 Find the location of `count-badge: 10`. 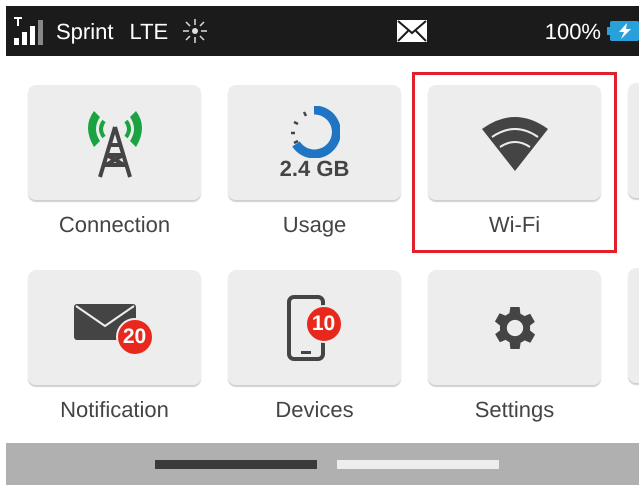

count-badge: 10 is located at coordinates (323, 323).